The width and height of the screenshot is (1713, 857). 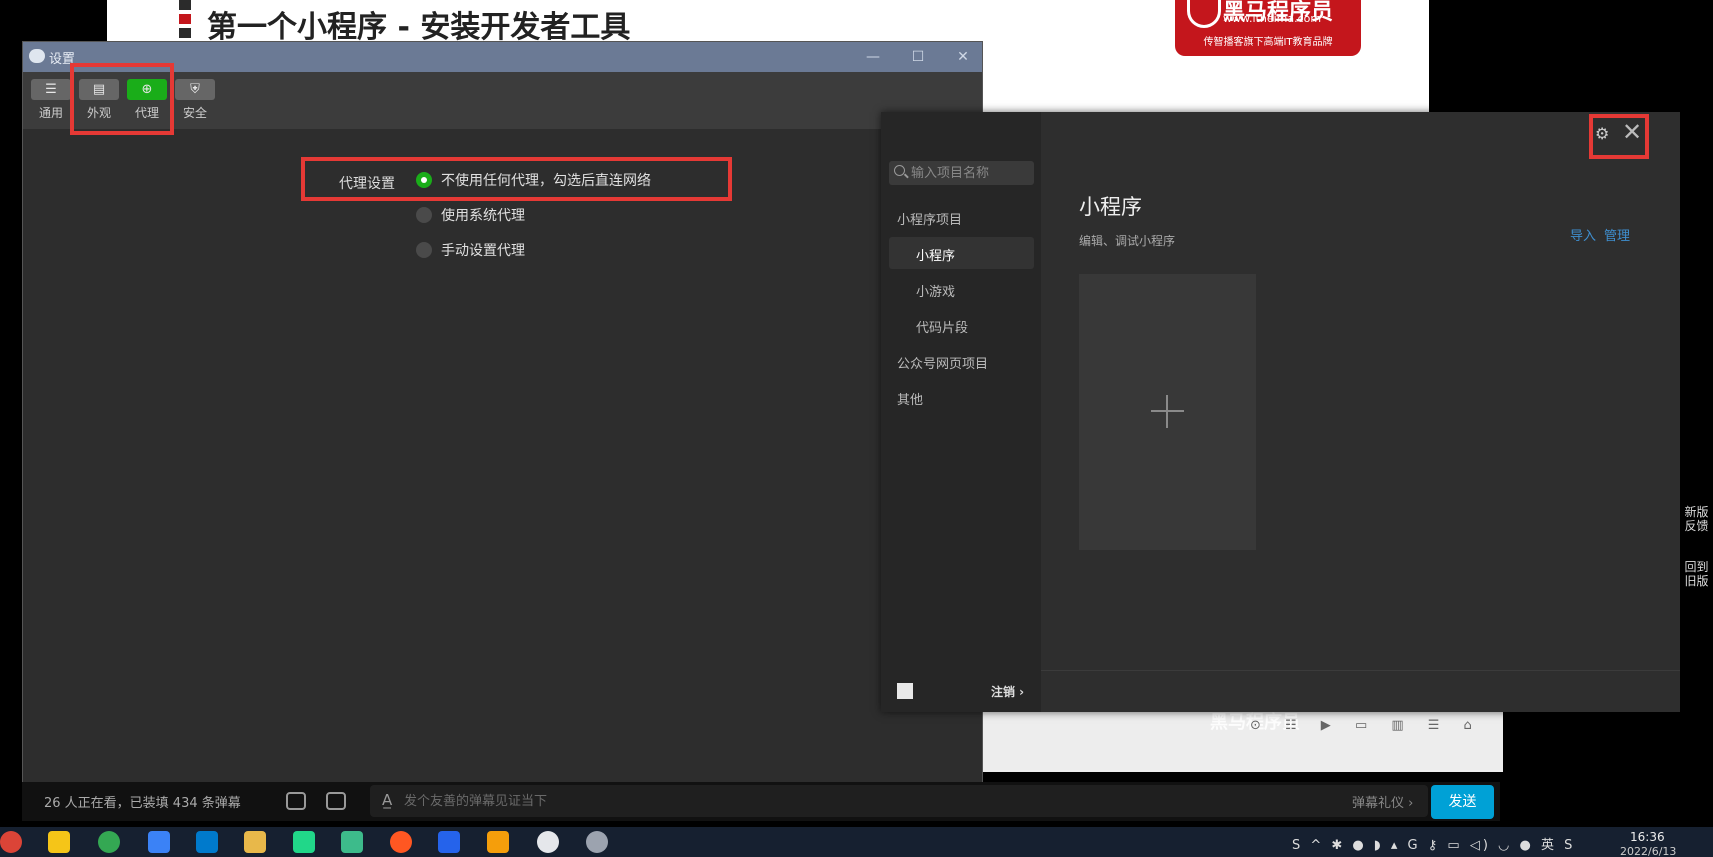 What do you see at coordinates (159, 842) in the screenshot?
I see `edit-app-icon` at bounding box center [159, 842].